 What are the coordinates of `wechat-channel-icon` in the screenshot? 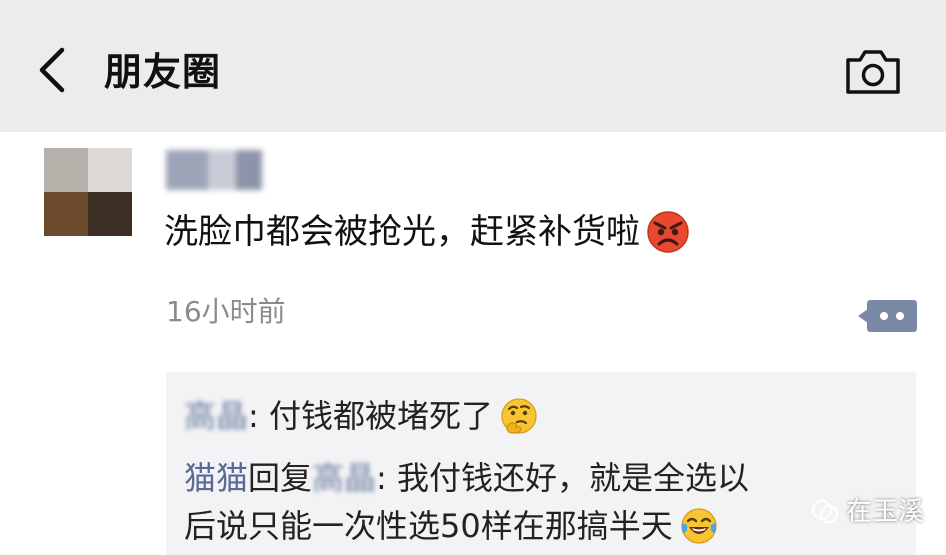 It's located at (825, 511).